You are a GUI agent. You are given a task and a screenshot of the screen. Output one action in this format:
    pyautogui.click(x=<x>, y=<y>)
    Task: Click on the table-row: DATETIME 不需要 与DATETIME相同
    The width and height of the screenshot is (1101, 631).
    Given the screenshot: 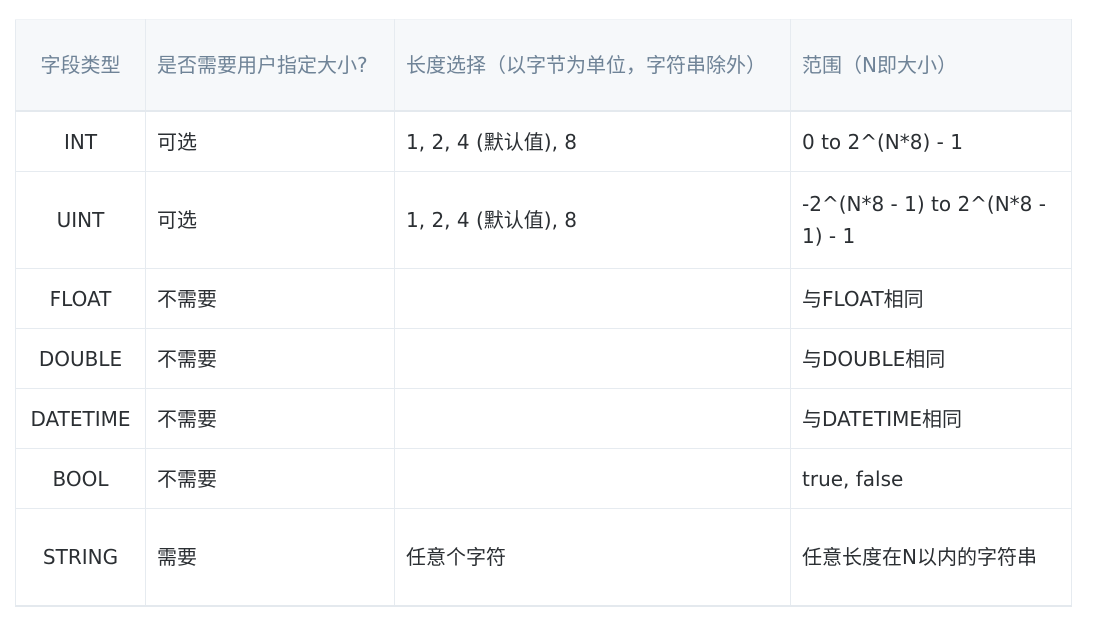 What is the action you would take?
    pyautogui.click(x=543, y=418)
    